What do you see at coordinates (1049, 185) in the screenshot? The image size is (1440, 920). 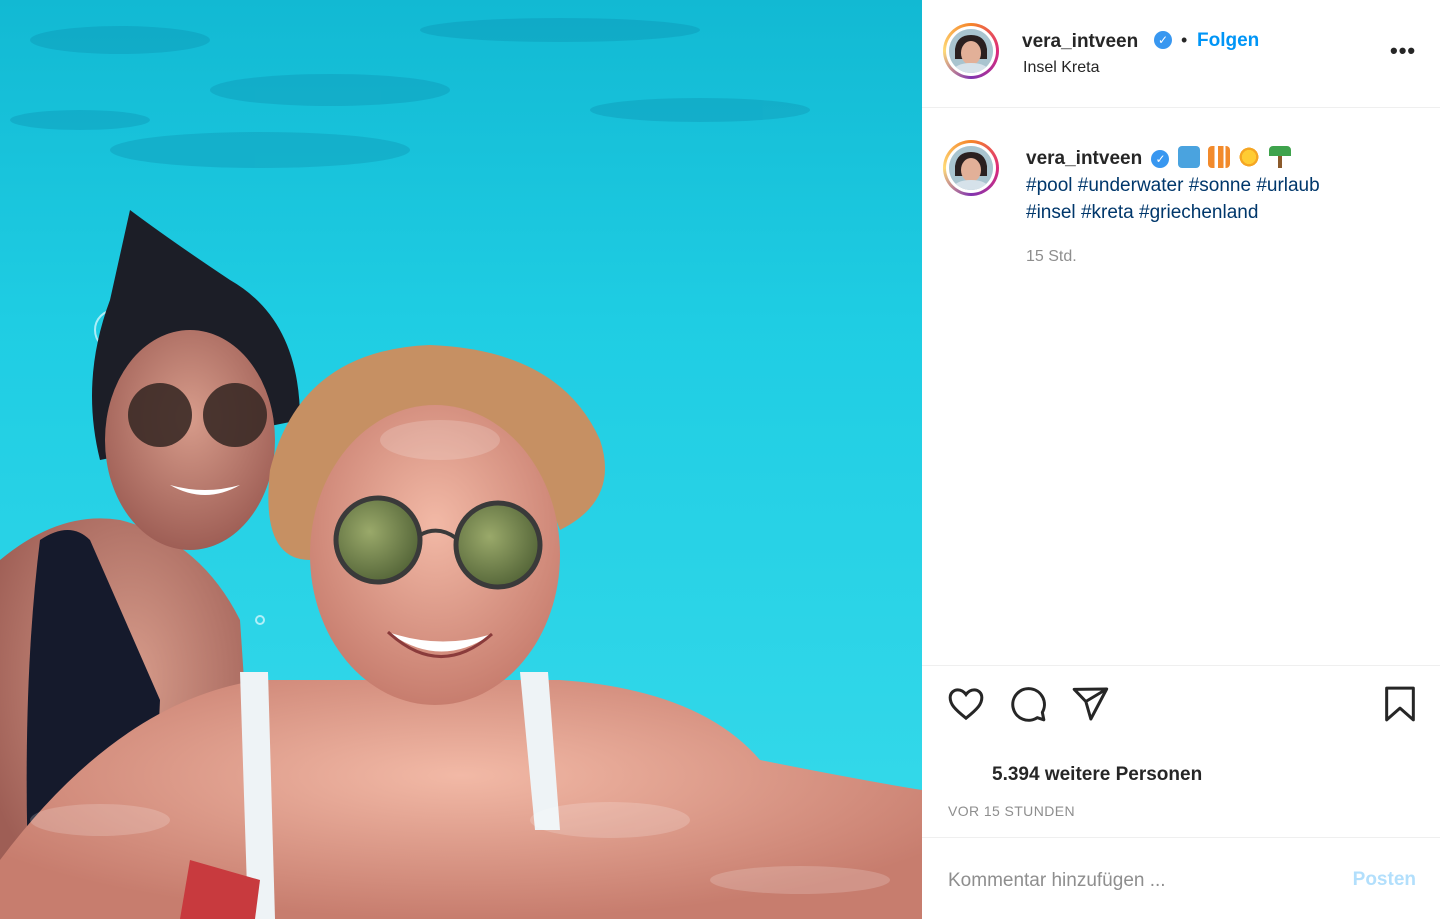 I see `hashtag-link: #pool` at bounding box center [1049, 185].